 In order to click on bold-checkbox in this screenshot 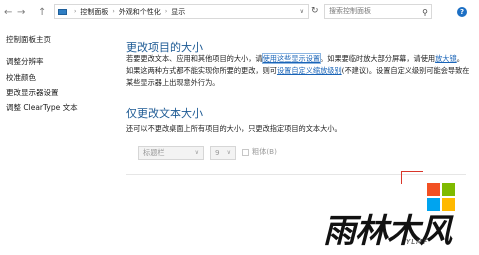, I will do `click(245, 152)`.